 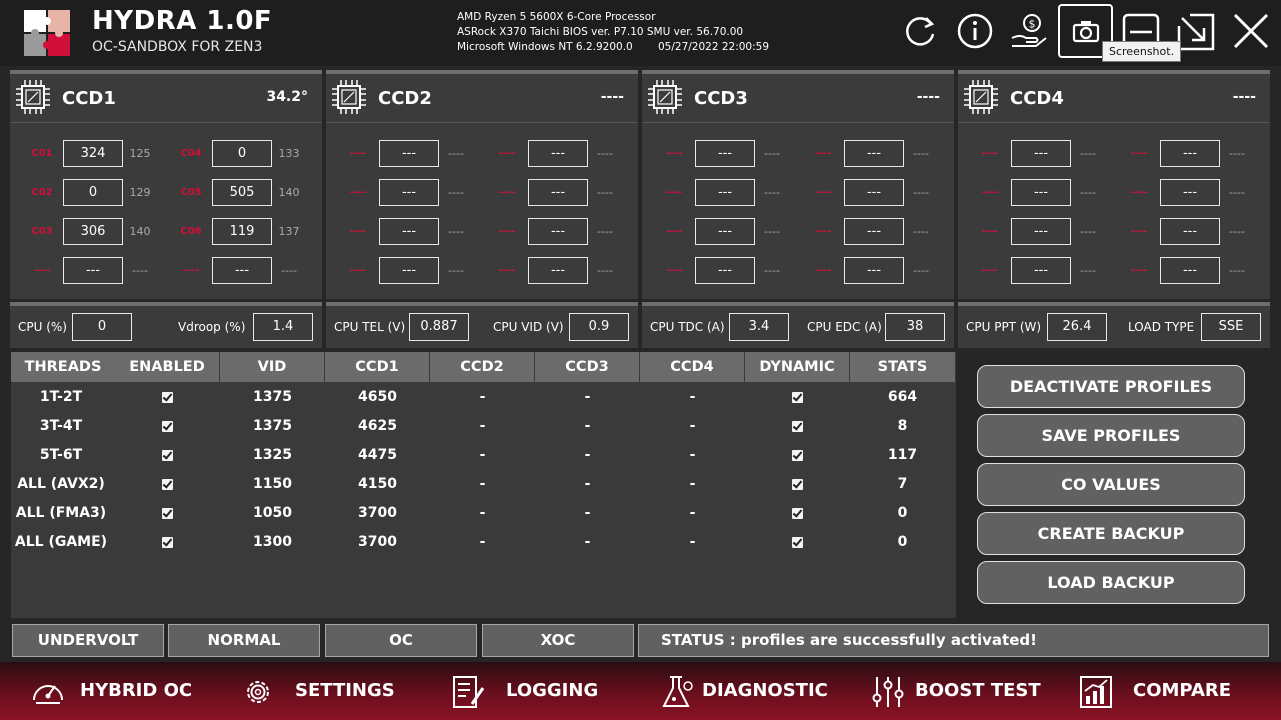 What do you see at coordinates (377, 455) in the screenshot?
I see `ccd1-cell: 4475` at bounding box center [377, 455].